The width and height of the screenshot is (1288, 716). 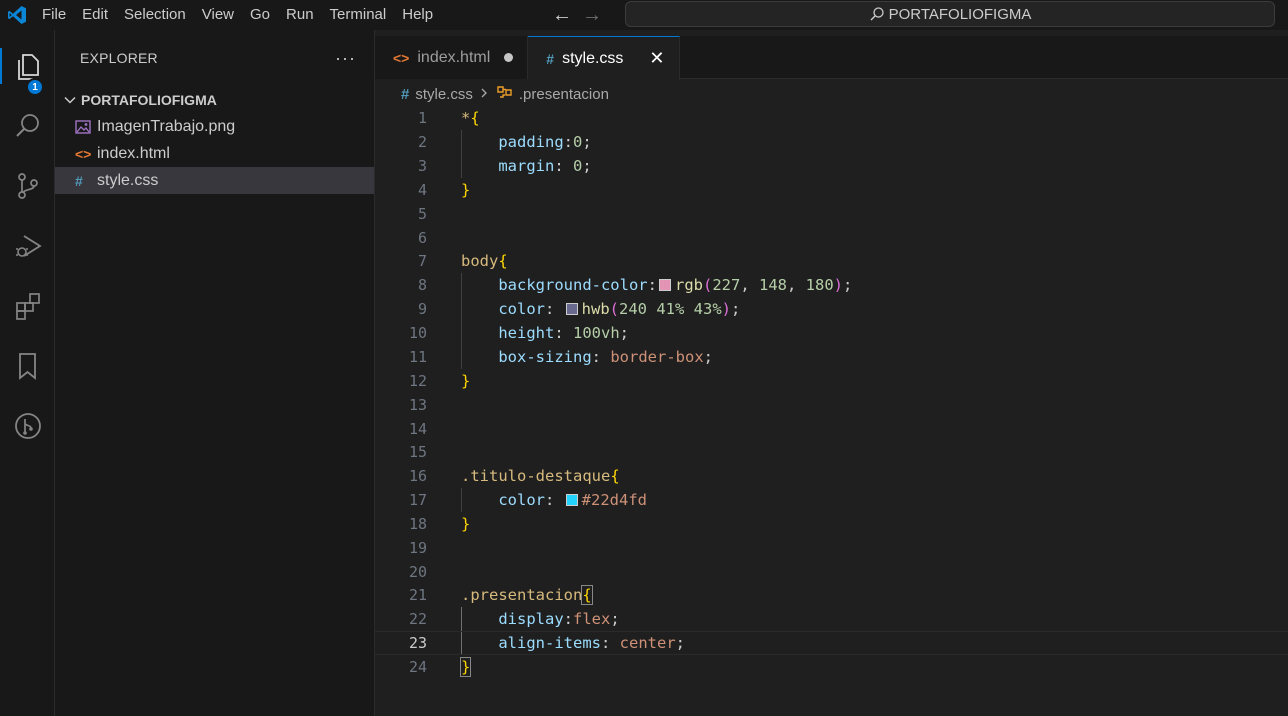 I want to click on workspace-name: PORTAFOLIOFIGMA, so click(x=960, y=14).